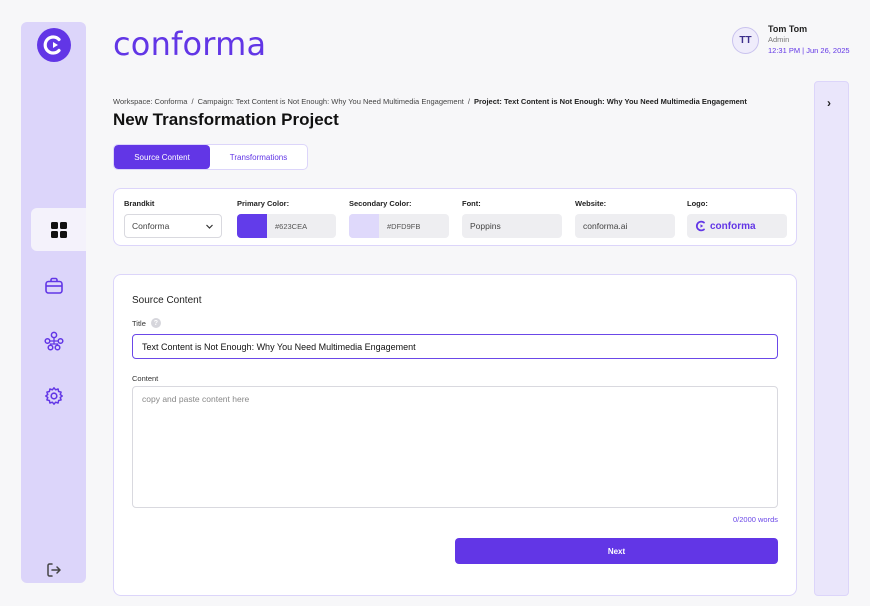 Image resolution: width=870 pixels, height=606 pixels. I want to click on brandkit-label: Brandkit, so click(139, 203).